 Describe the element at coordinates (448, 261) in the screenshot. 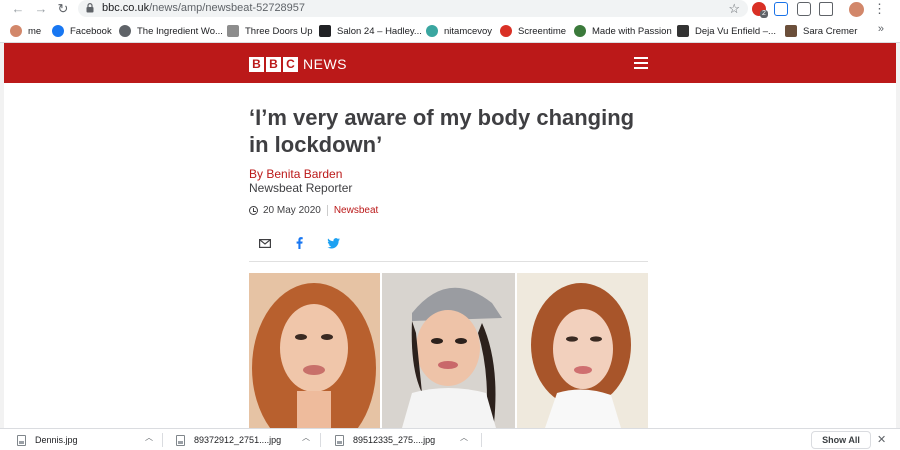

I see `share-divider` at that location.